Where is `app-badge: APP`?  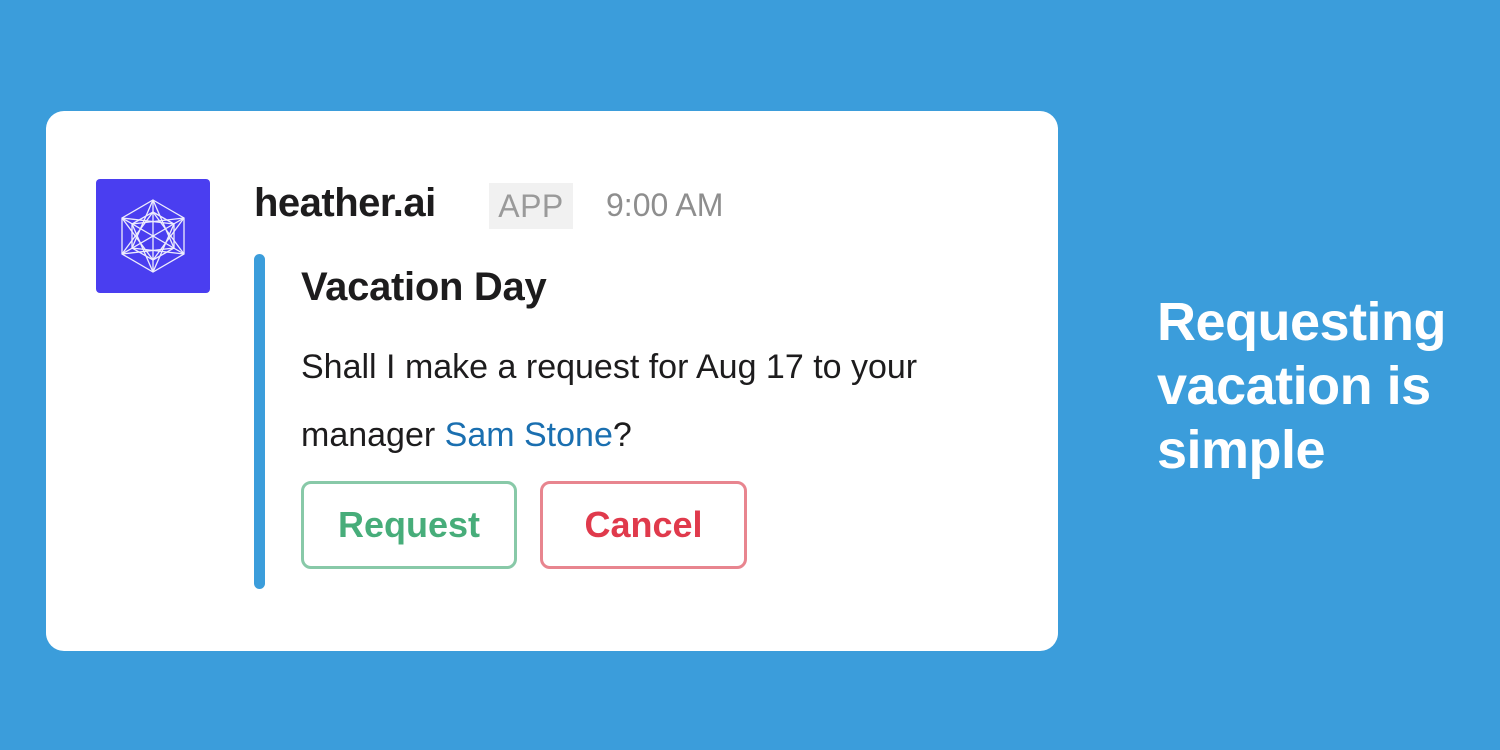 app-badge: APP is located at coordinates (531, 206).